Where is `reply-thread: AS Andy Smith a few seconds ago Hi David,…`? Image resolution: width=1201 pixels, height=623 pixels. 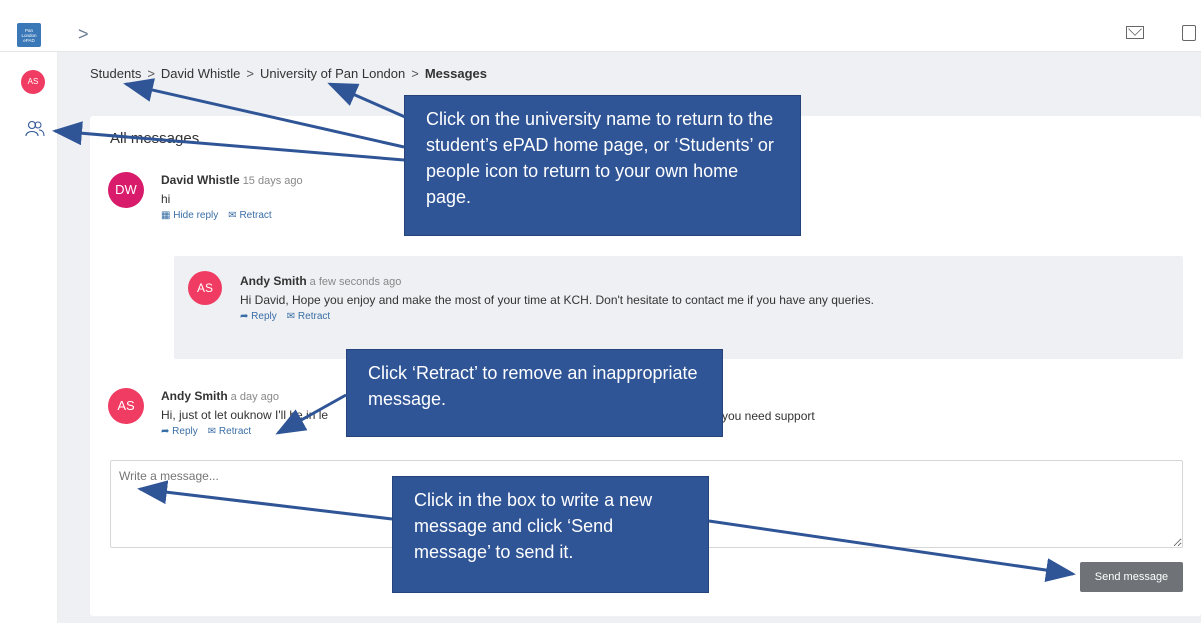
reply-thread: AS Andy Smith a few seconds ago Hi David,… is located at coordinates (678, 307).